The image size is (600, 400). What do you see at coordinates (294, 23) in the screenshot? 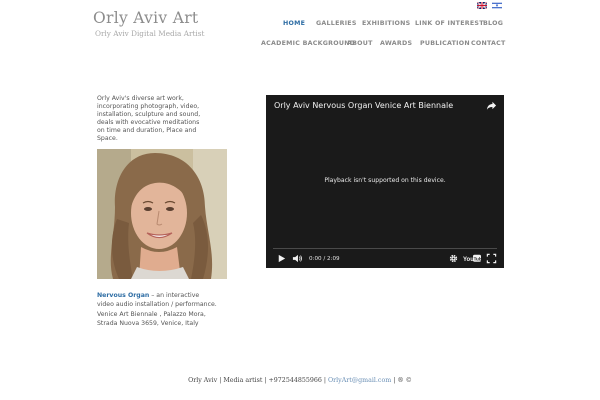
I see `nav-home: HOME` at bounding box center [294, 23].